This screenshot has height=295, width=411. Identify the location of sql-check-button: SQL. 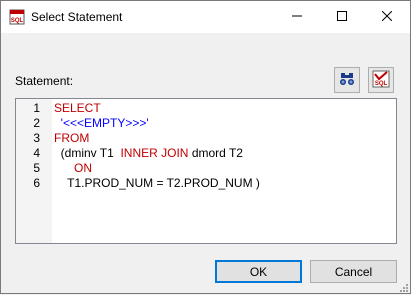
(381, 80).